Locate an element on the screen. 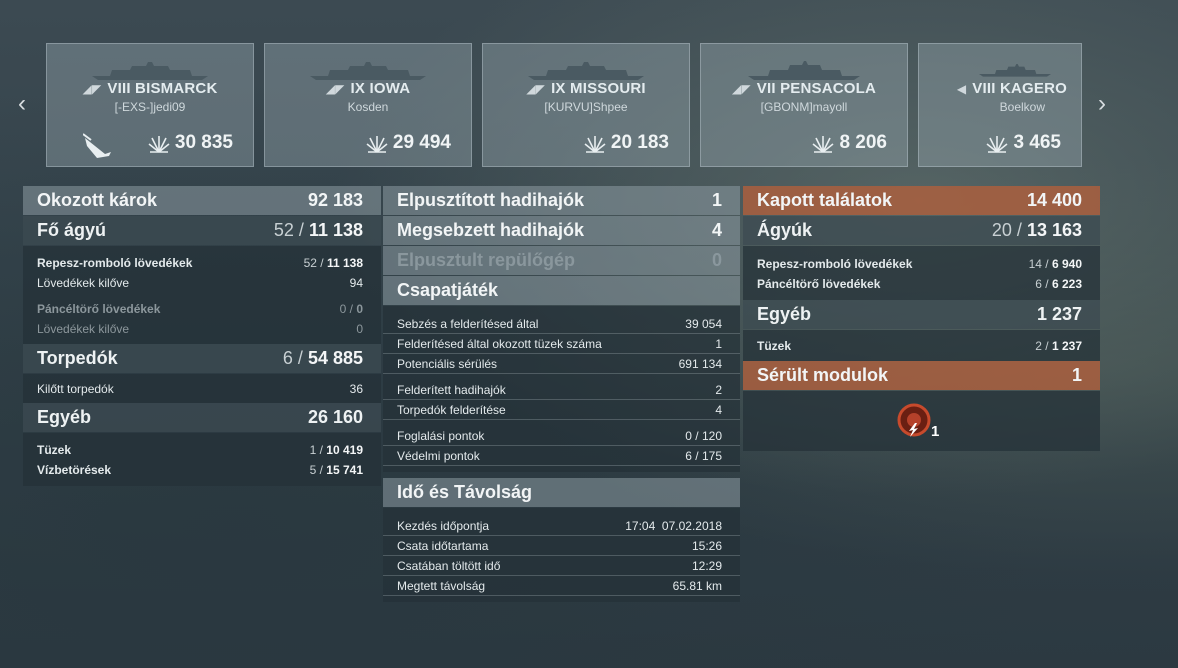  ship-card: ◢◤ VII PENSACOLA [GBONM]mayoll 8 206 is located at coordinates (804, 105).